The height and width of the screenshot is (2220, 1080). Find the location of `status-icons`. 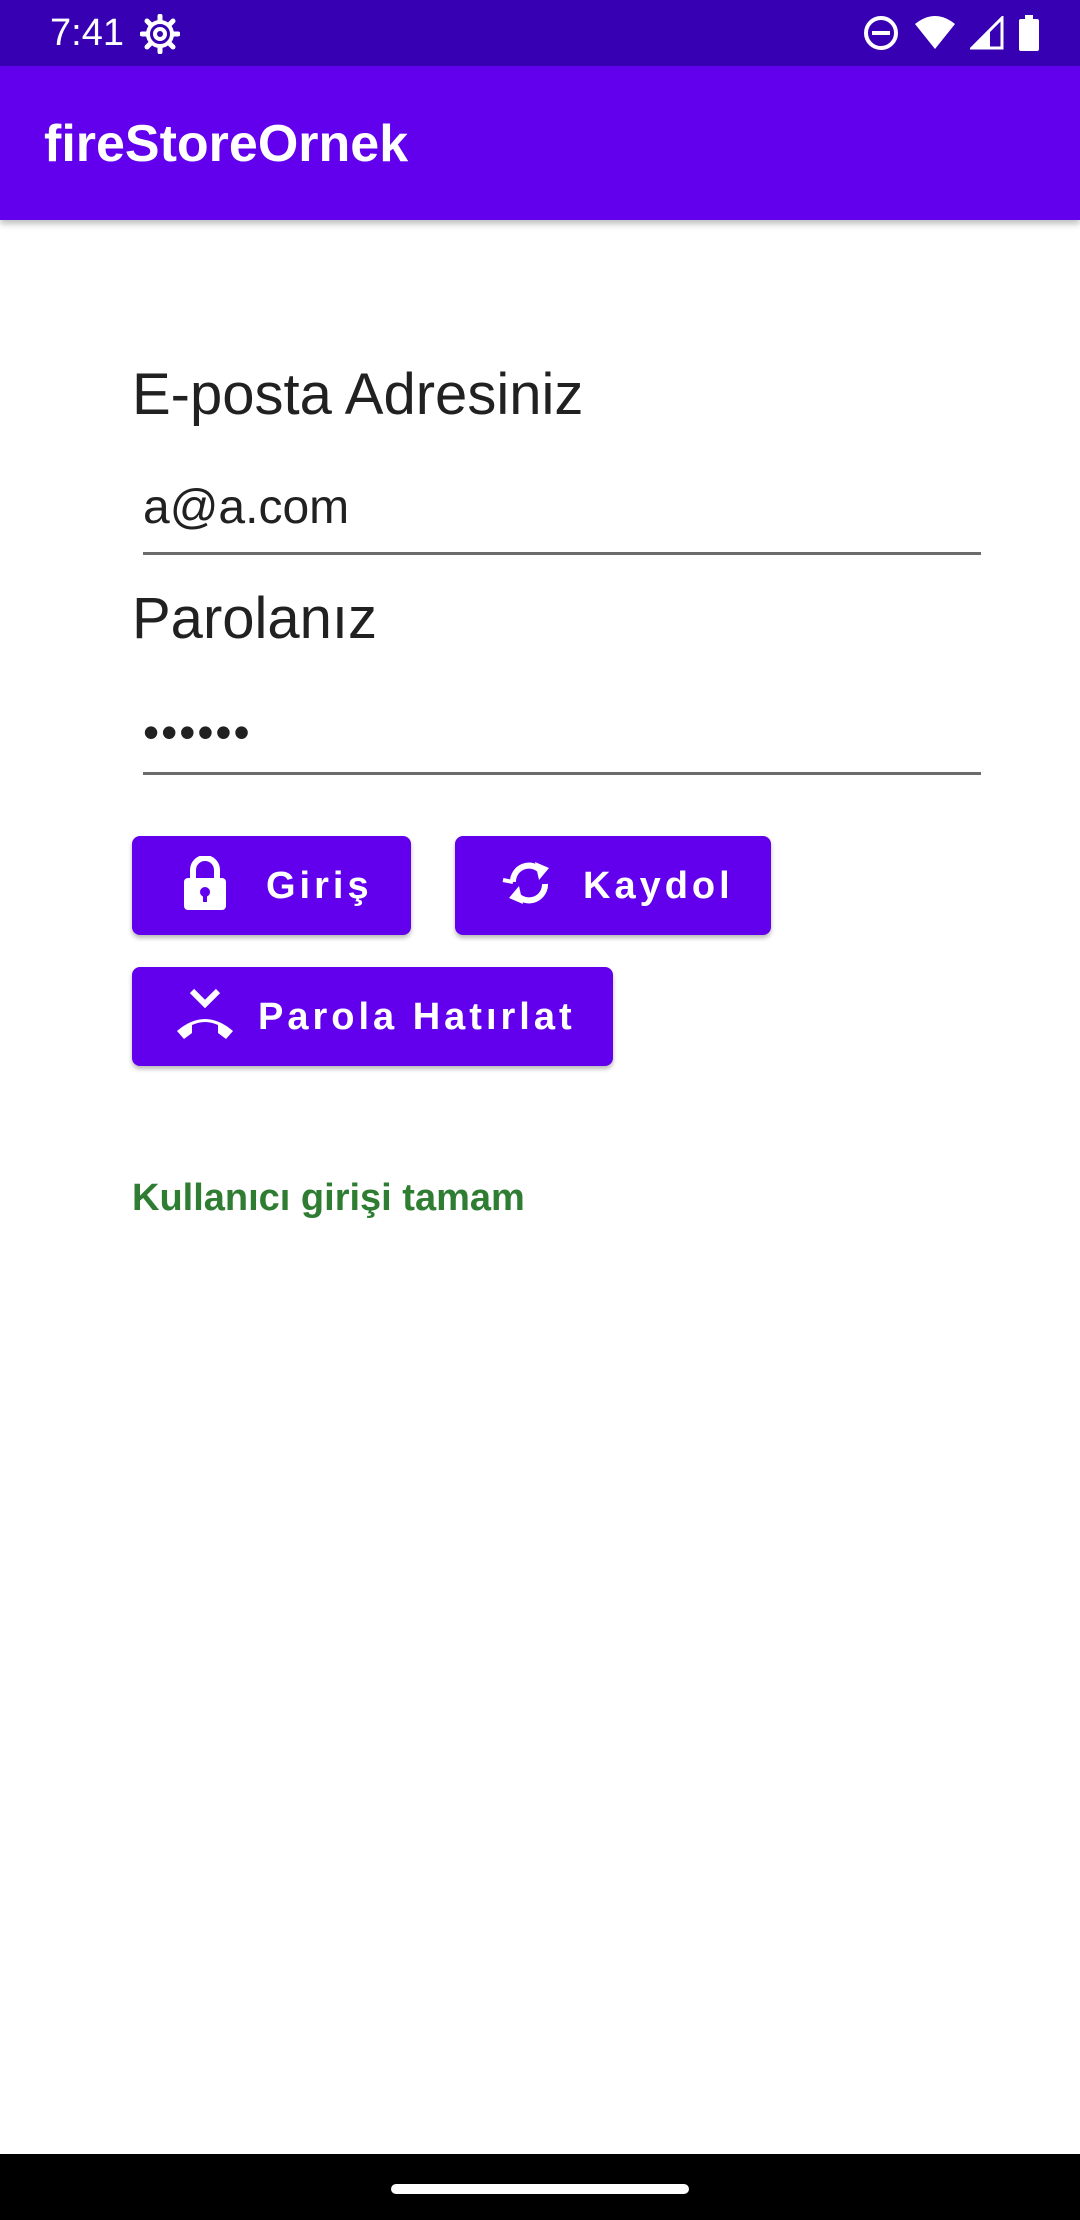

status-icons is located at coordinates (951, 33).